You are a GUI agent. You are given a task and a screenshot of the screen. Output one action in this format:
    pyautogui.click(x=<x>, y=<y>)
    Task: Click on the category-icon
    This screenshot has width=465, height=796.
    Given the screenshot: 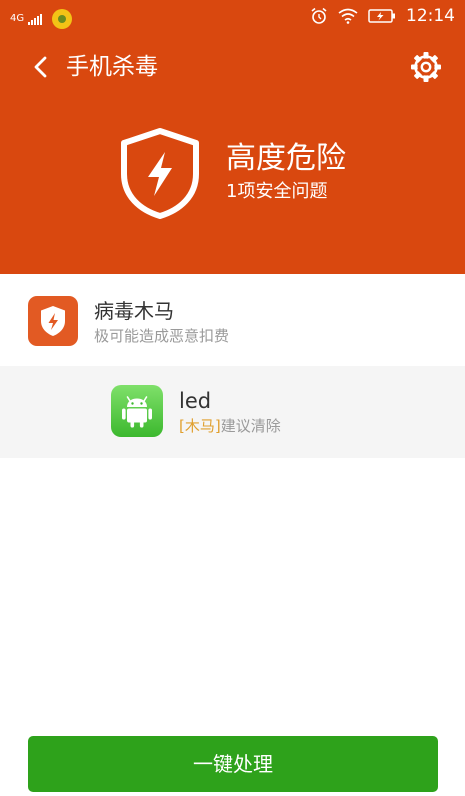 What is the action you would take?
    pyautogui.click(x=53, y=321)
    